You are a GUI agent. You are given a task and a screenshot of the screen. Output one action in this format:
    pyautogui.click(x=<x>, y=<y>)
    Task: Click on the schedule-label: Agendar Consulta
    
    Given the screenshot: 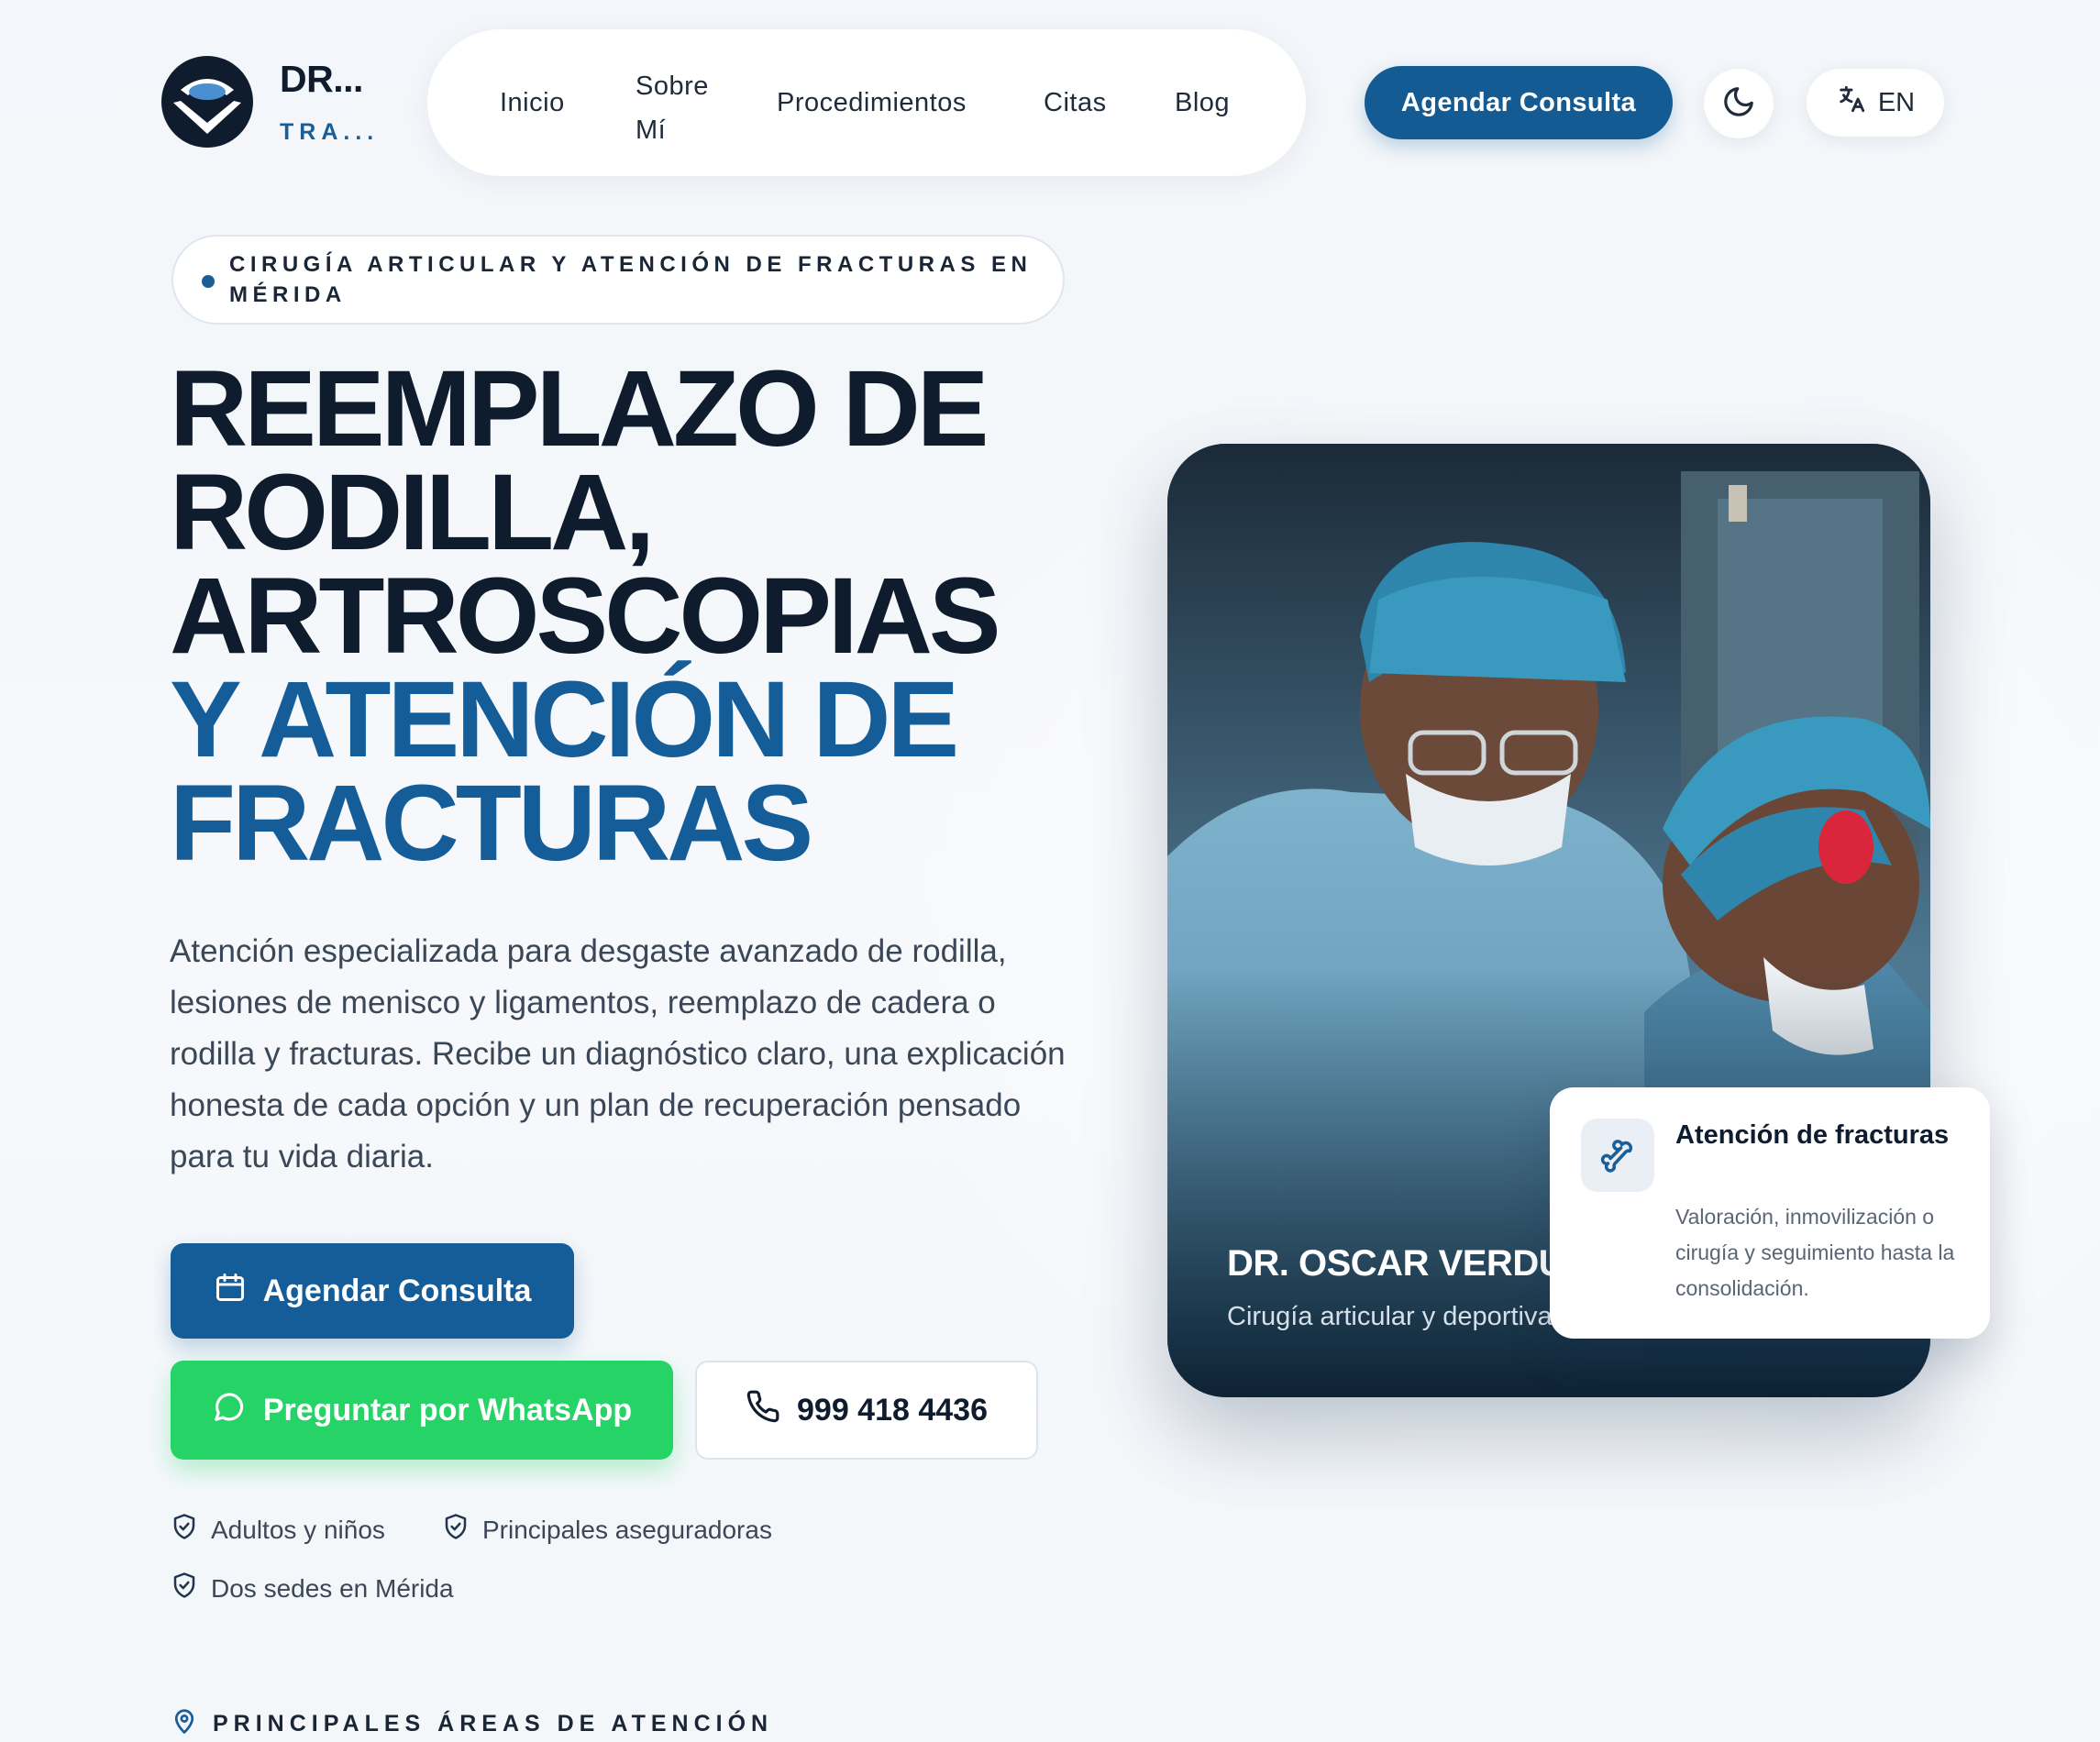 What is the action you would take?
    pyautogui.click(x=397, y=1290)
    